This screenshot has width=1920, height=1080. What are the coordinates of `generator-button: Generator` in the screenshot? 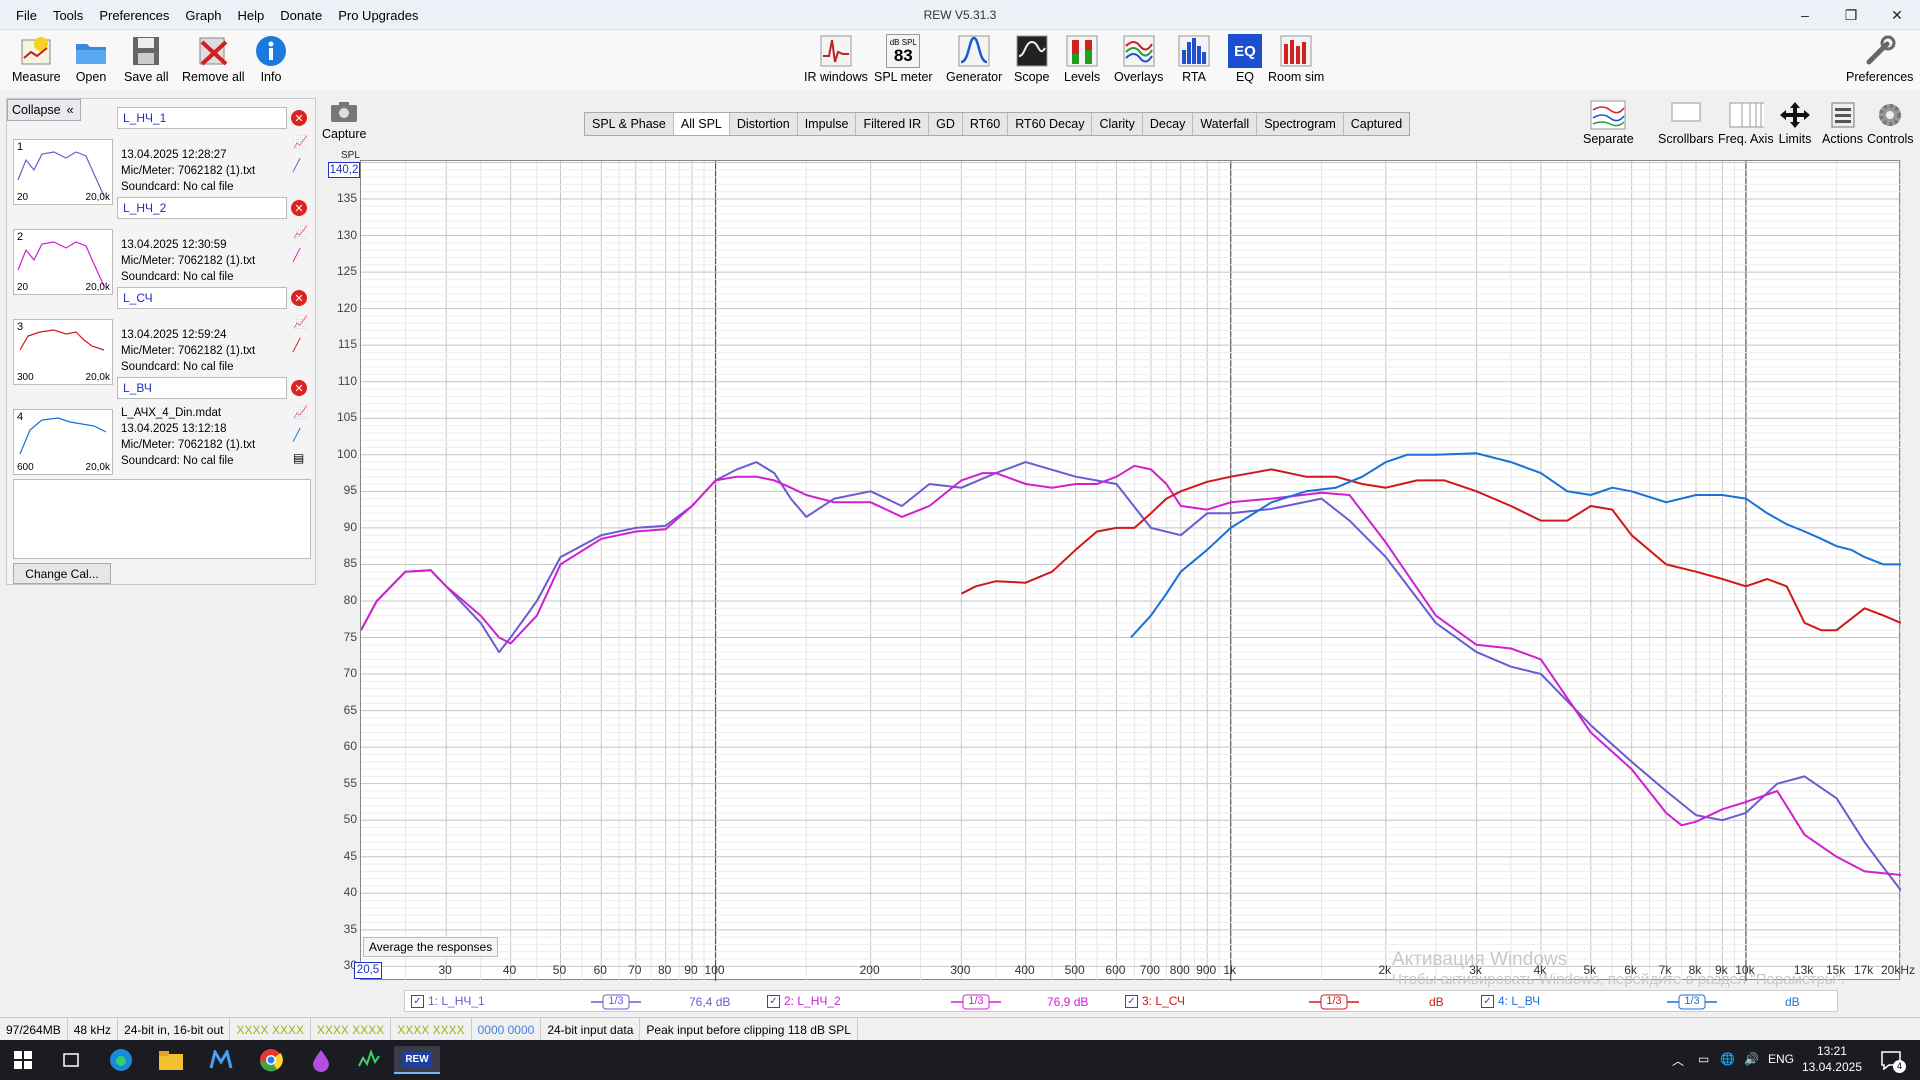 It's located at (974, 59).